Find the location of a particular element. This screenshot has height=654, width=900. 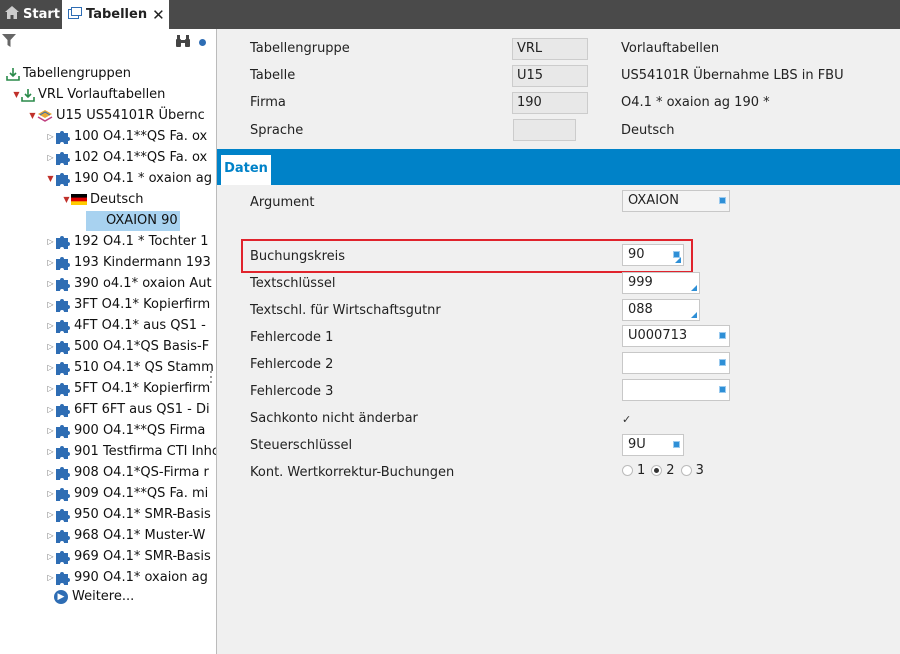

tree-label-selected: OXAION 90 is located at coordinates (133, 220).